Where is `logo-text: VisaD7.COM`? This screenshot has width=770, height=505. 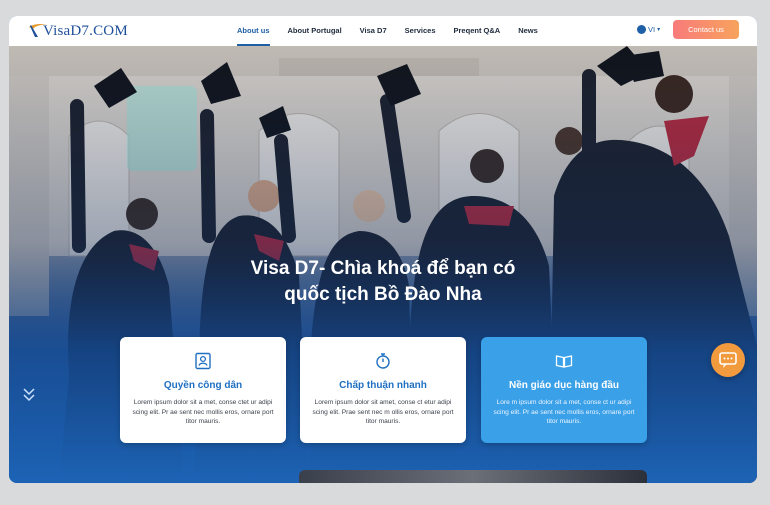 logo-text: VisaD7.COM is located at coordinates (85, 30).